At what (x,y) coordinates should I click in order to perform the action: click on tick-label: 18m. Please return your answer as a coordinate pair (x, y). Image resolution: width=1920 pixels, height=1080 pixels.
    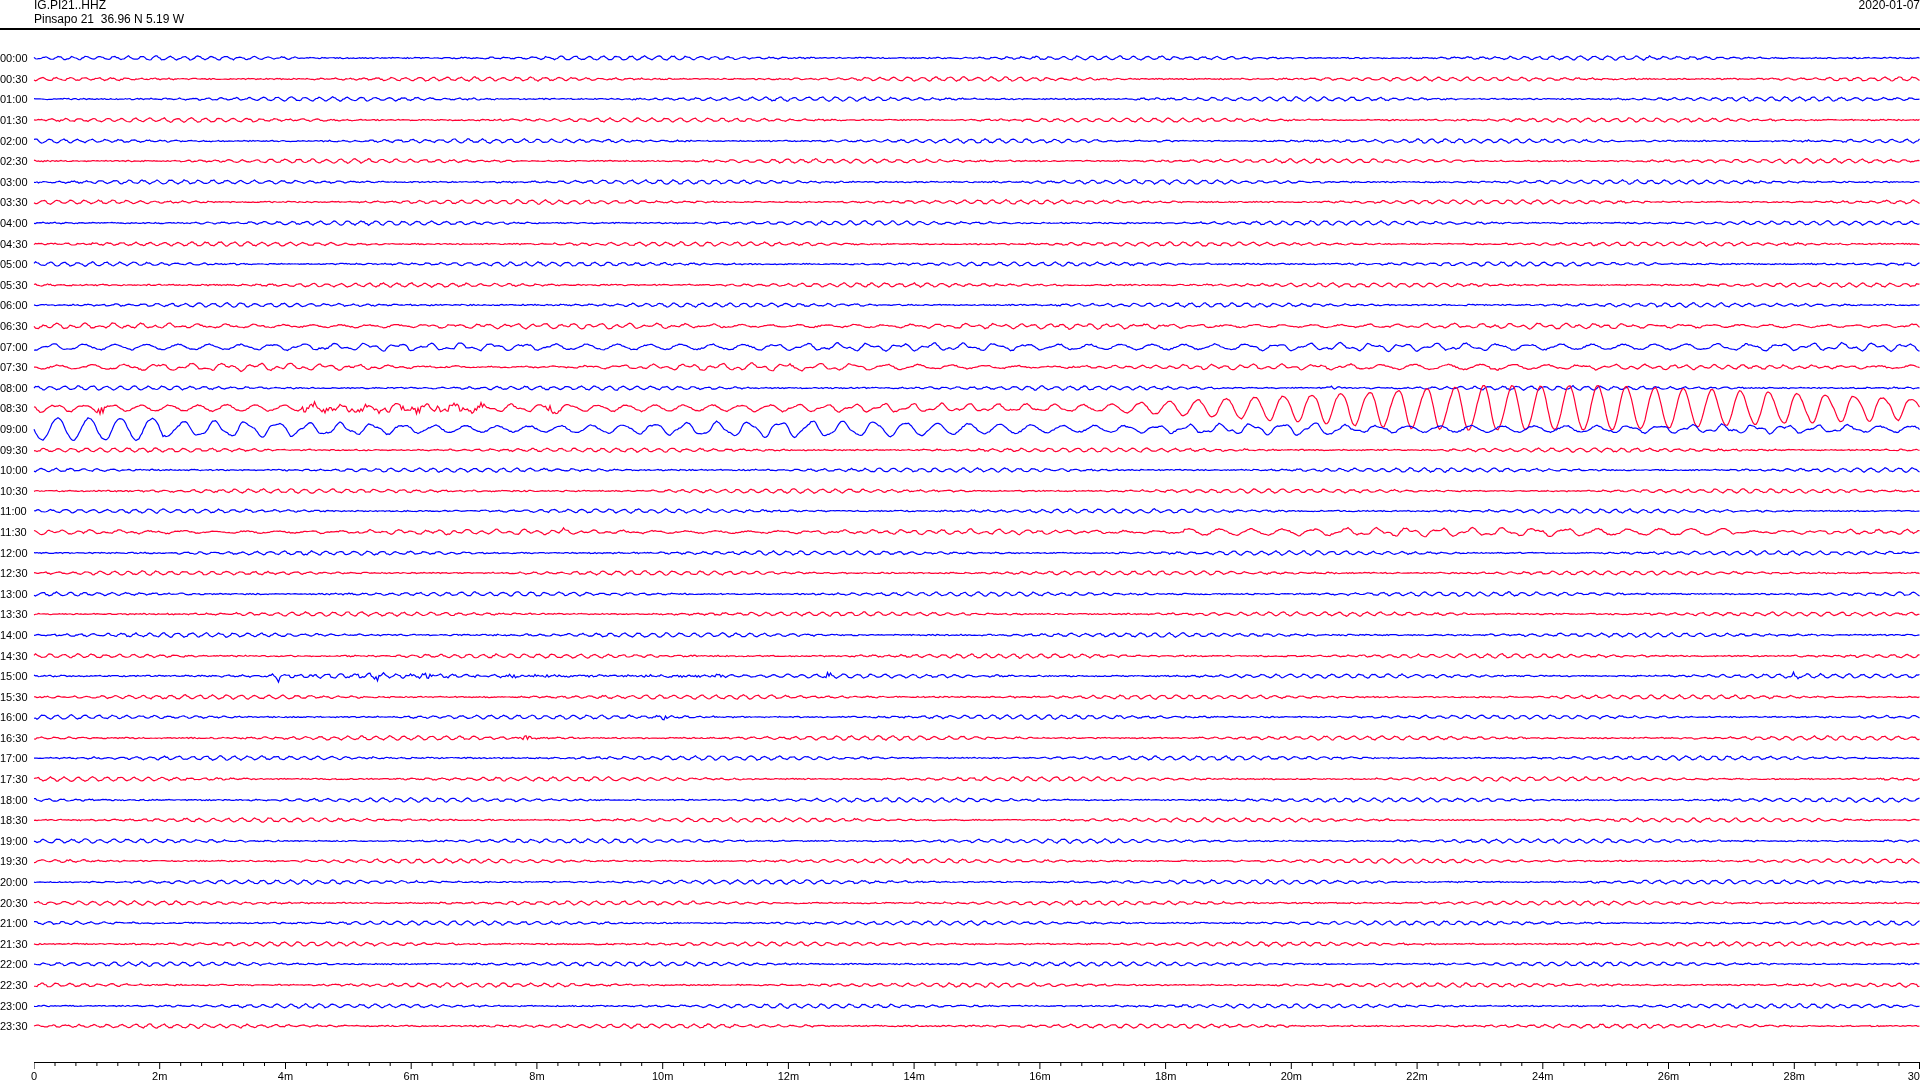
    Looking at the image, I should click on (1165, 1074).